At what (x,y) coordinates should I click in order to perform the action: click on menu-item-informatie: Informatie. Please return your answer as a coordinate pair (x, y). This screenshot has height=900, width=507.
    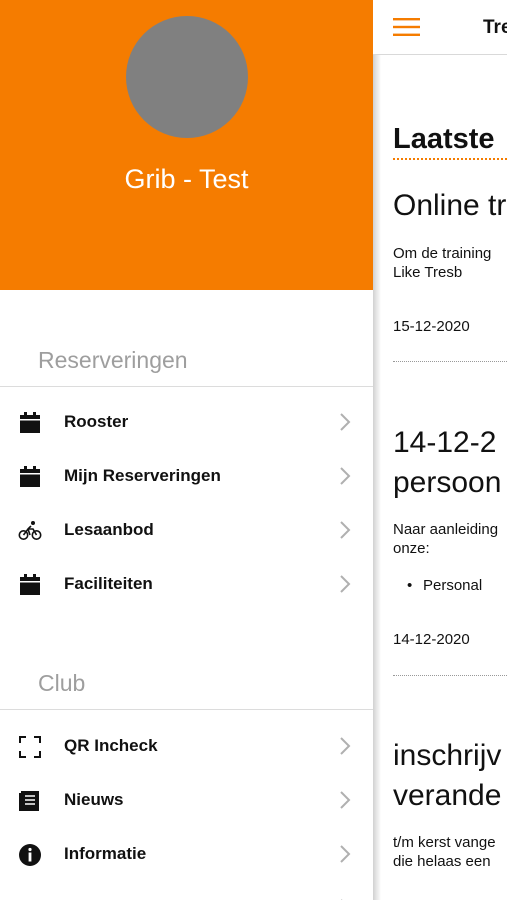
    Looking at the image, I should click on (186, 855).